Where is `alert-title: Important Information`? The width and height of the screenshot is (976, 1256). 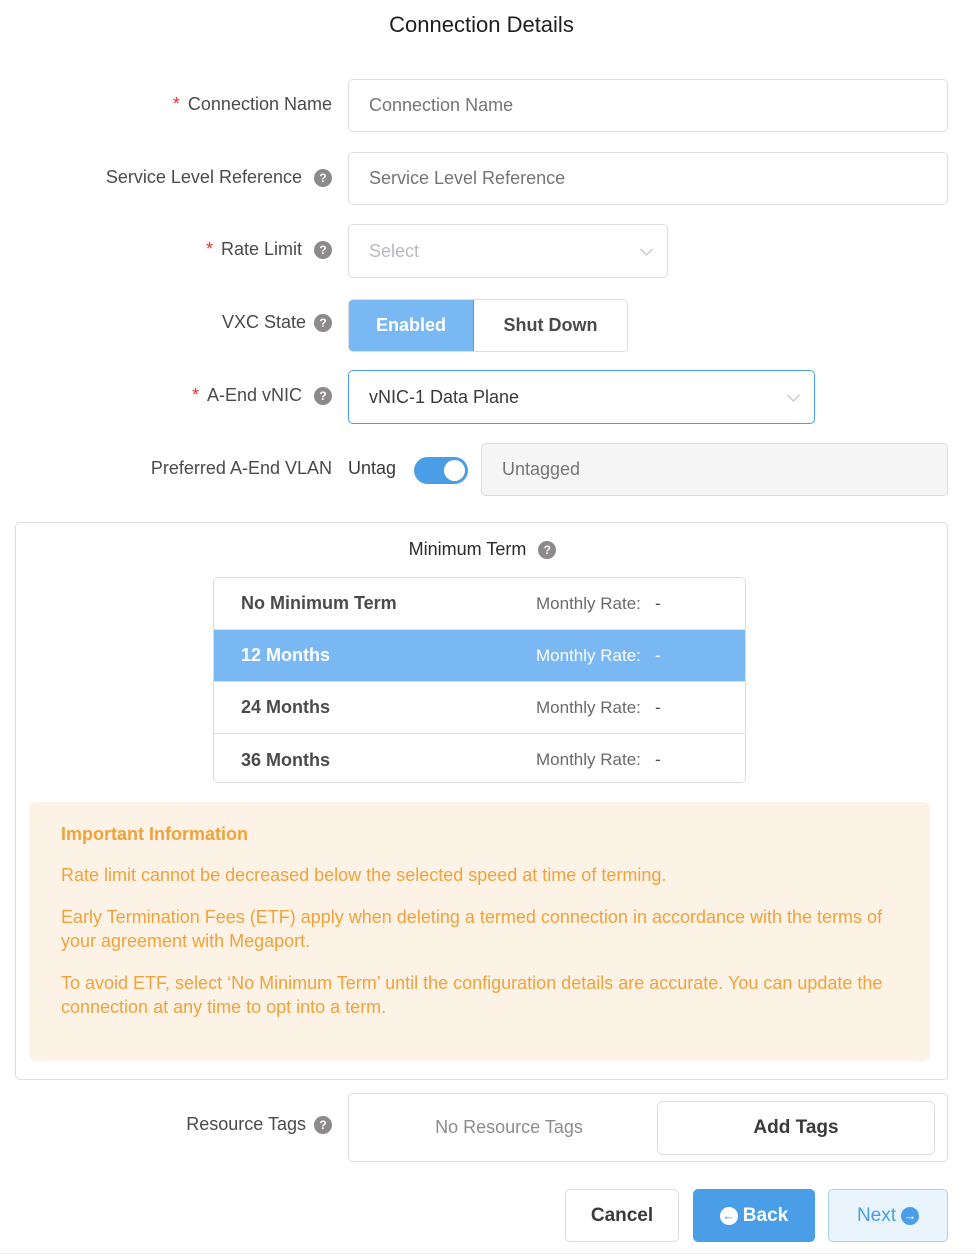
alert-title: Important Information is located at coordinates (154, 834).